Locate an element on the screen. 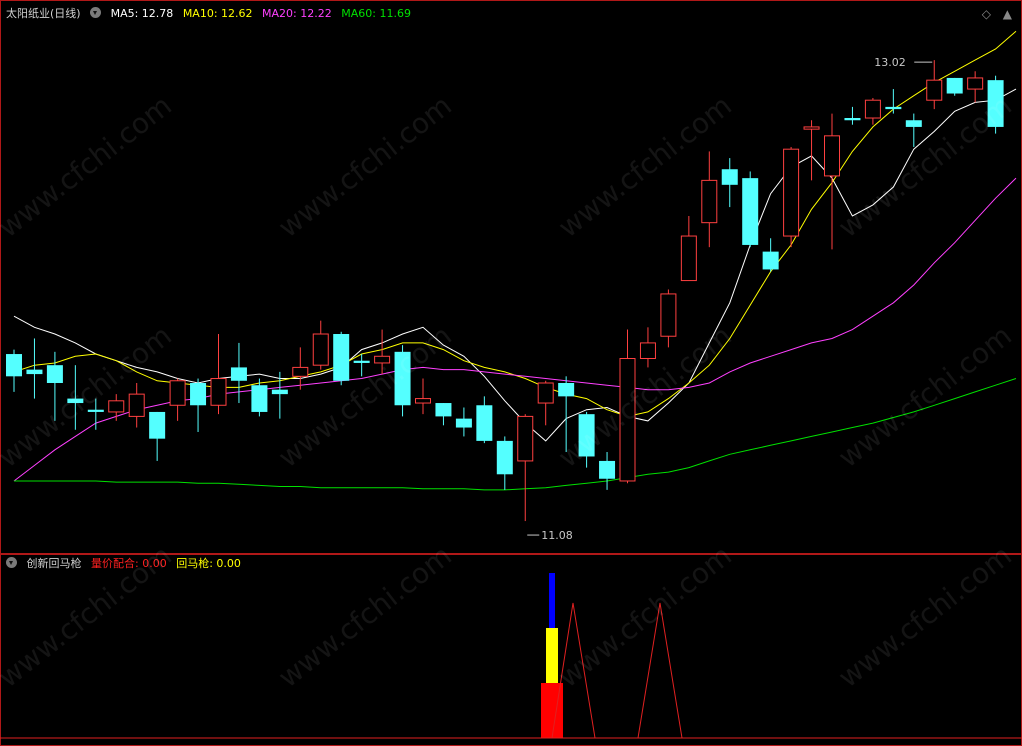  window-controls: ◇ ▲ is located at coordinates (997, 14).